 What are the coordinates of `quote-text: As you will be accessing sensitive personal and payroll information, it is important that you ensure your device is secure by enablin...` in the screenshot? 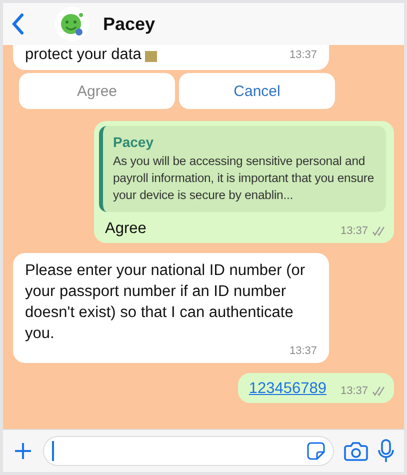 It's located at (244, 178).